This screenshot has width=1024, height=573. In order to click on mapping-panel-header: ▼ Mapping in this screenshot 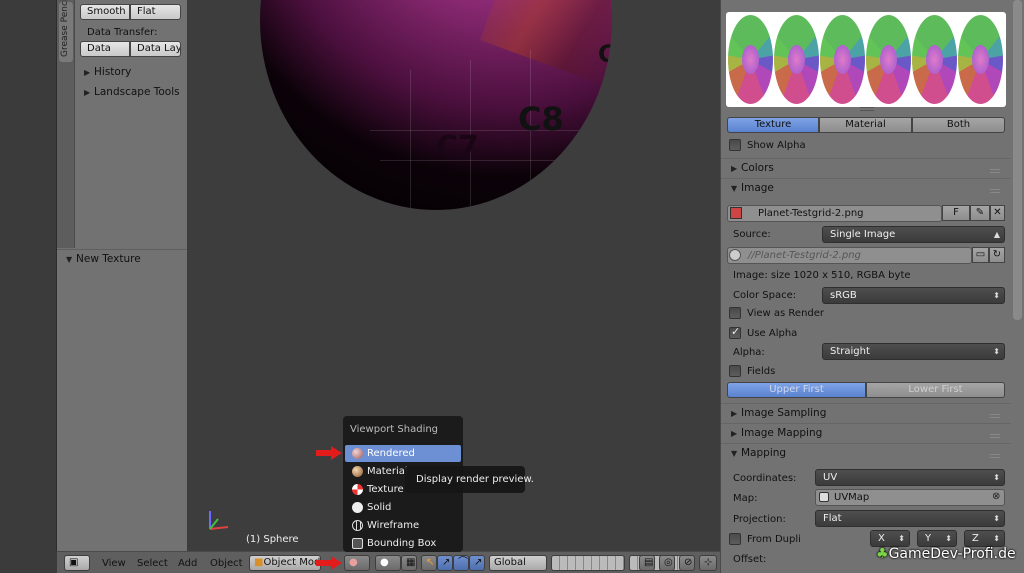, I will do `click(868, 456)`.